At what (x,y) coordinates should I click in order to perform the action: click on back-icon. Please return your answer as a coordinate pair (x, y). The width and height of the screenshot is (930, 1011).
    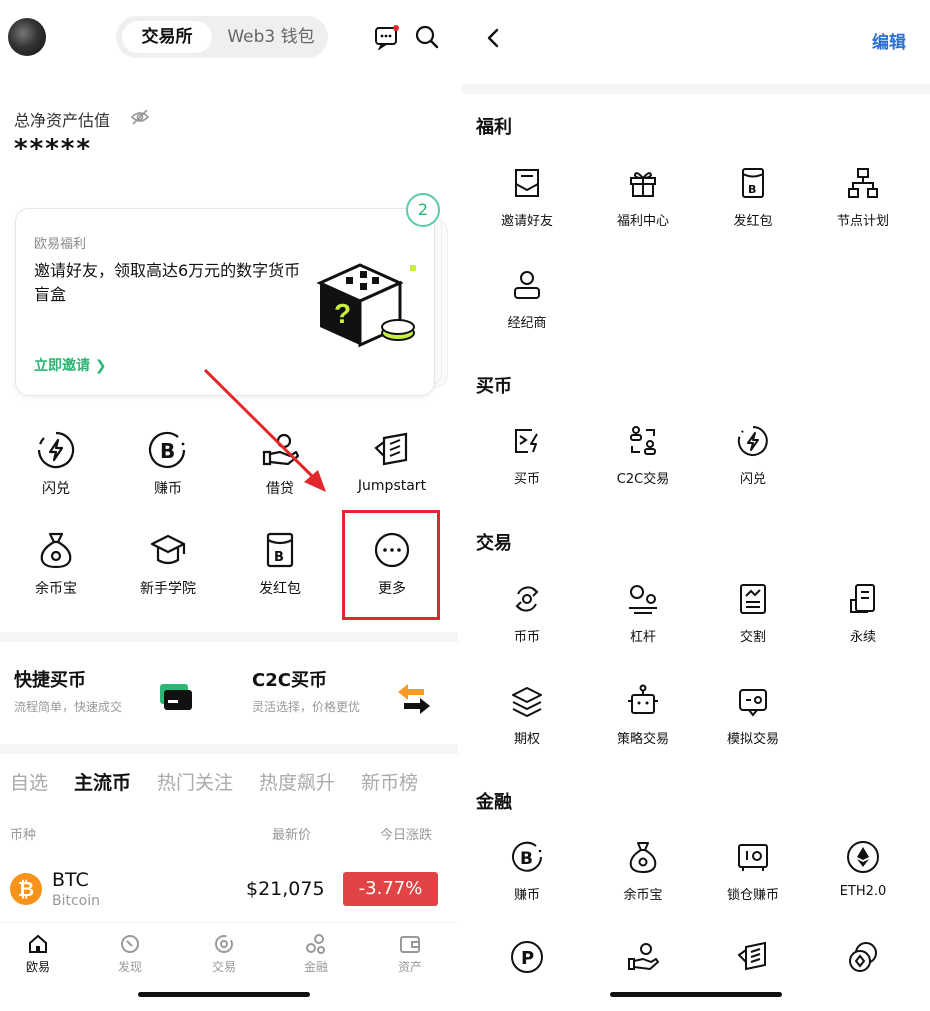
    Looking at the image, I should click on (494, 38).